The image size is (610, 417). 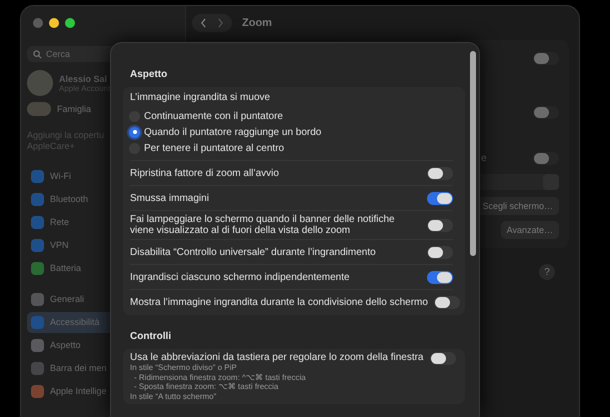 I want to click on note-text: In stile “A tutto schermo”, so click(x=174, y=397).